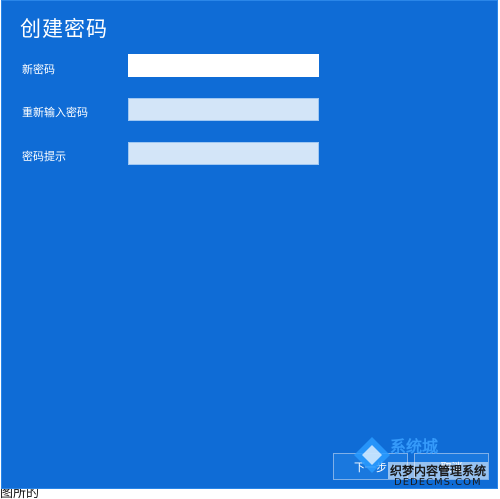  Describe the element at coordinates (20, 494) in the screenshot. I see `below-dialog-text: 图所的` at that location.